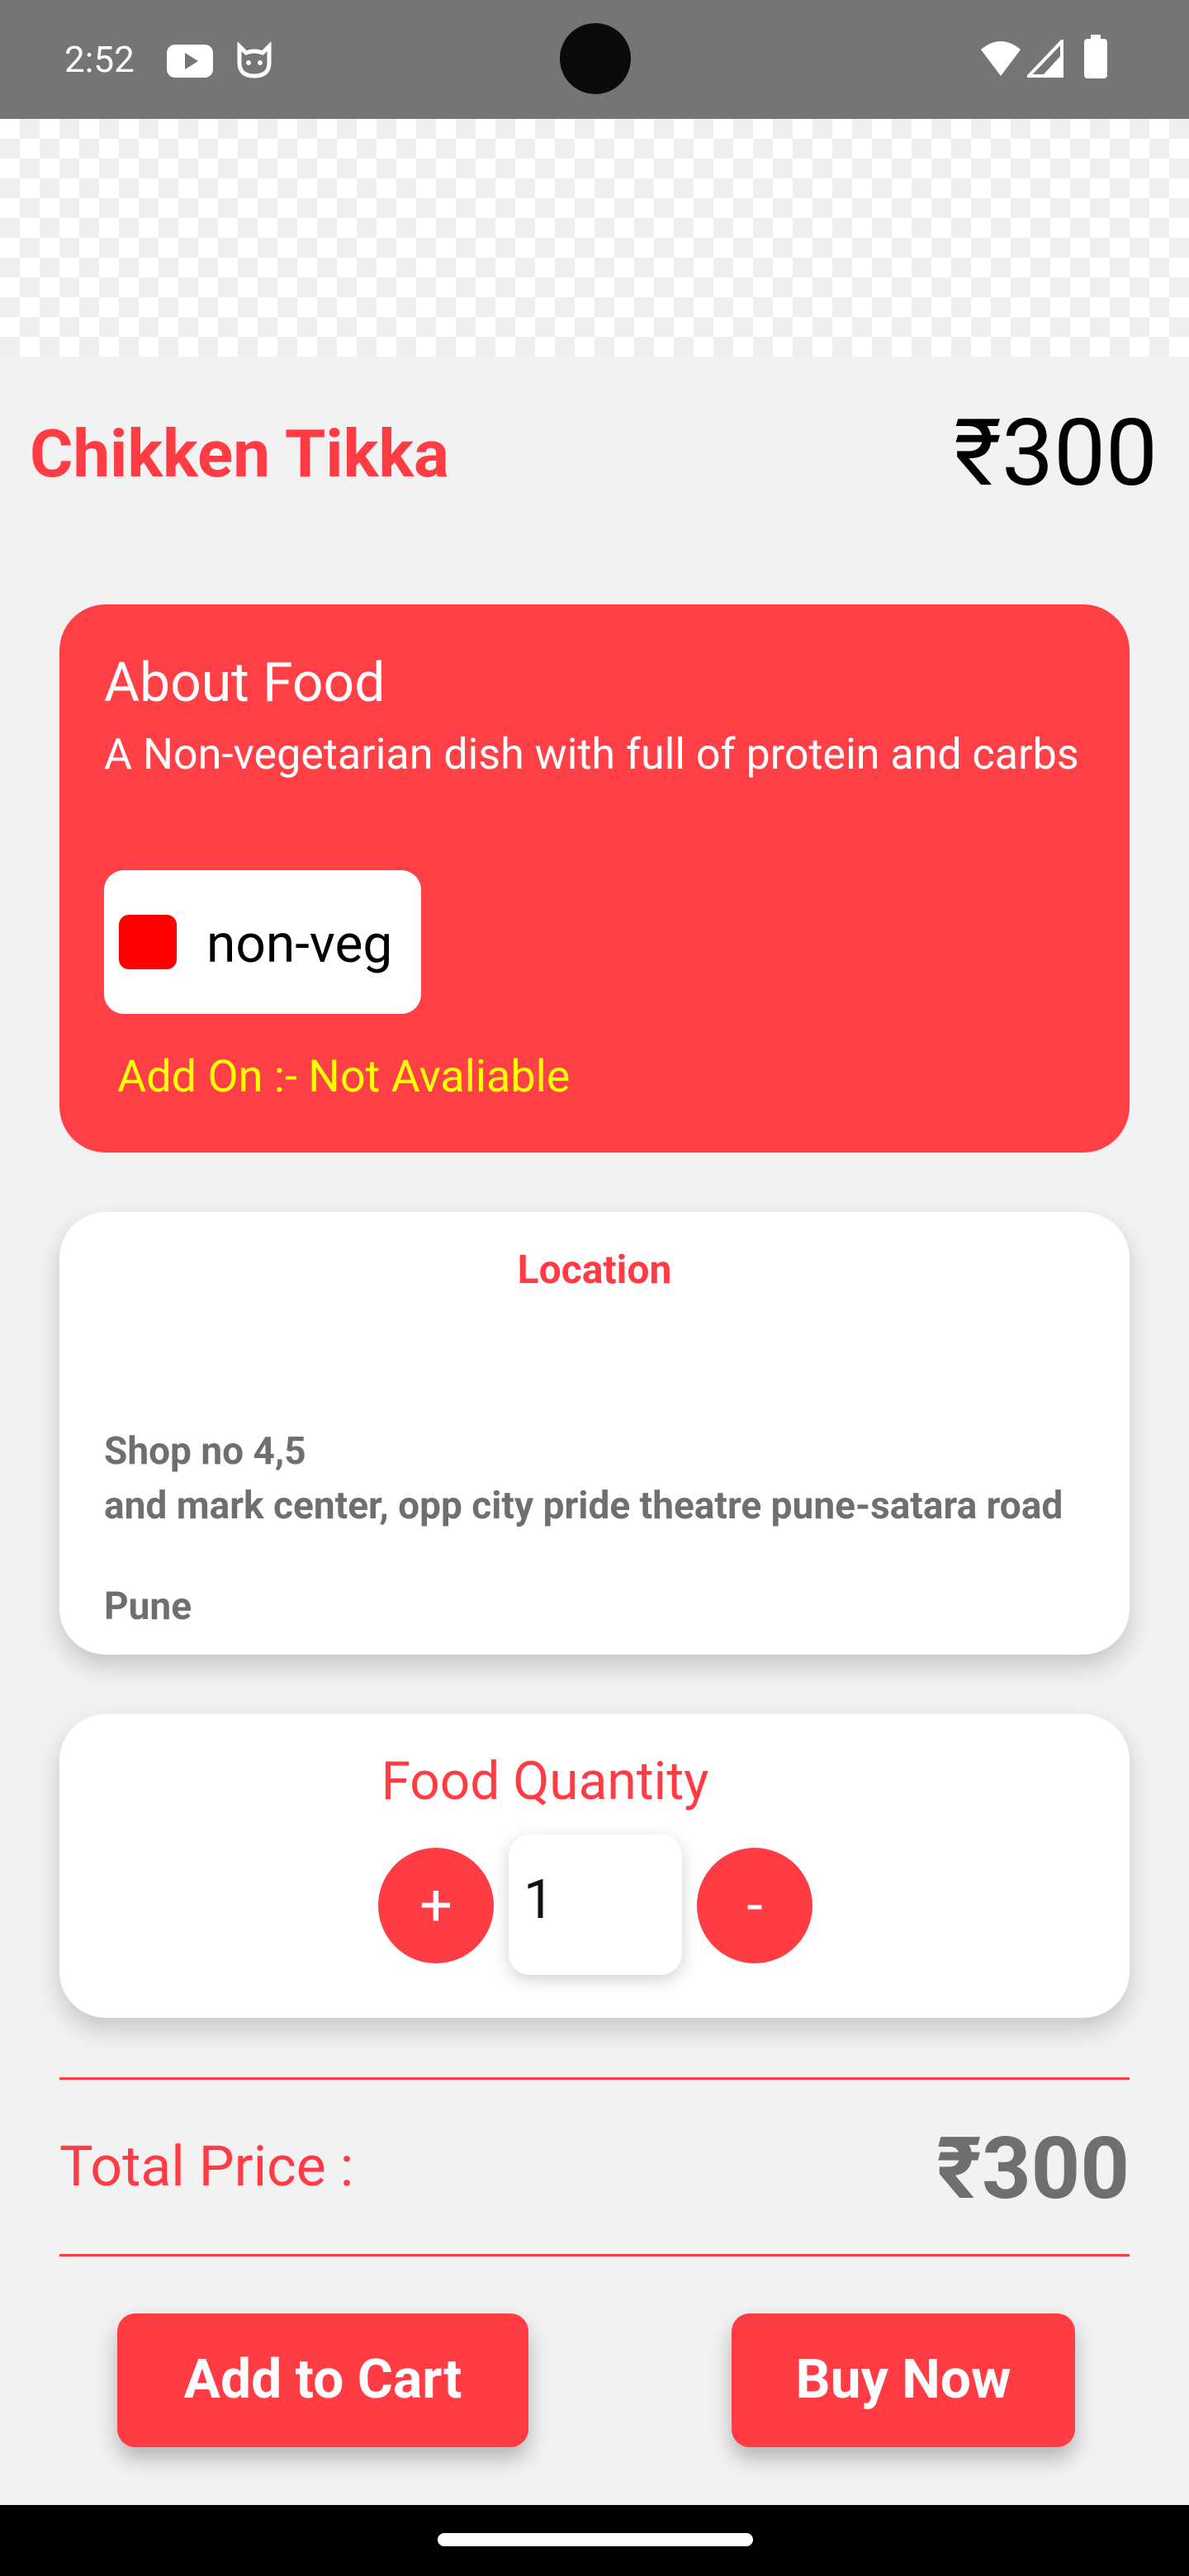  What do you see at coordinates (594, 238) in the screenshot?
I see `food-image` at bounding box center [594, 238].